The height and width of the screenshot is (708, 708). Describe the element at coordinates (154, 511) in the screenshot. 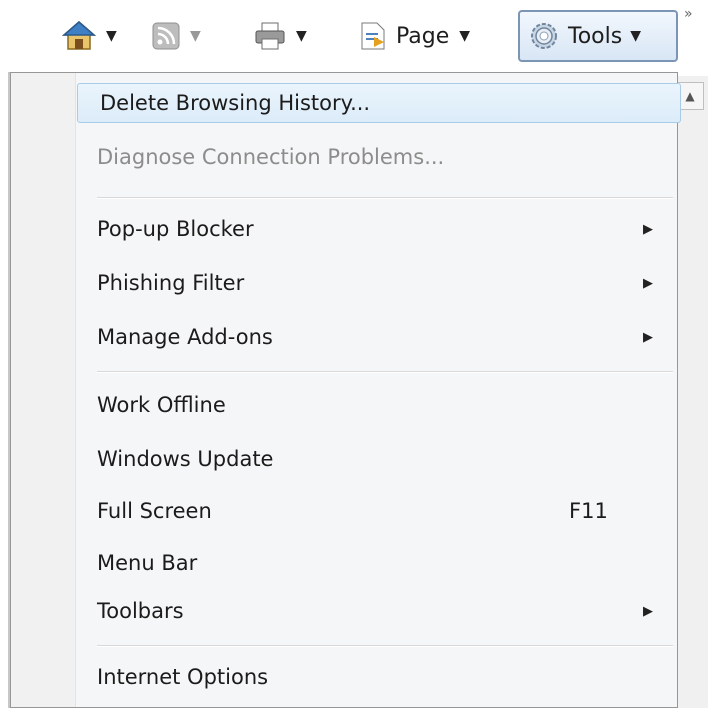

I see `menu-item-label: Full Screen` at that location.